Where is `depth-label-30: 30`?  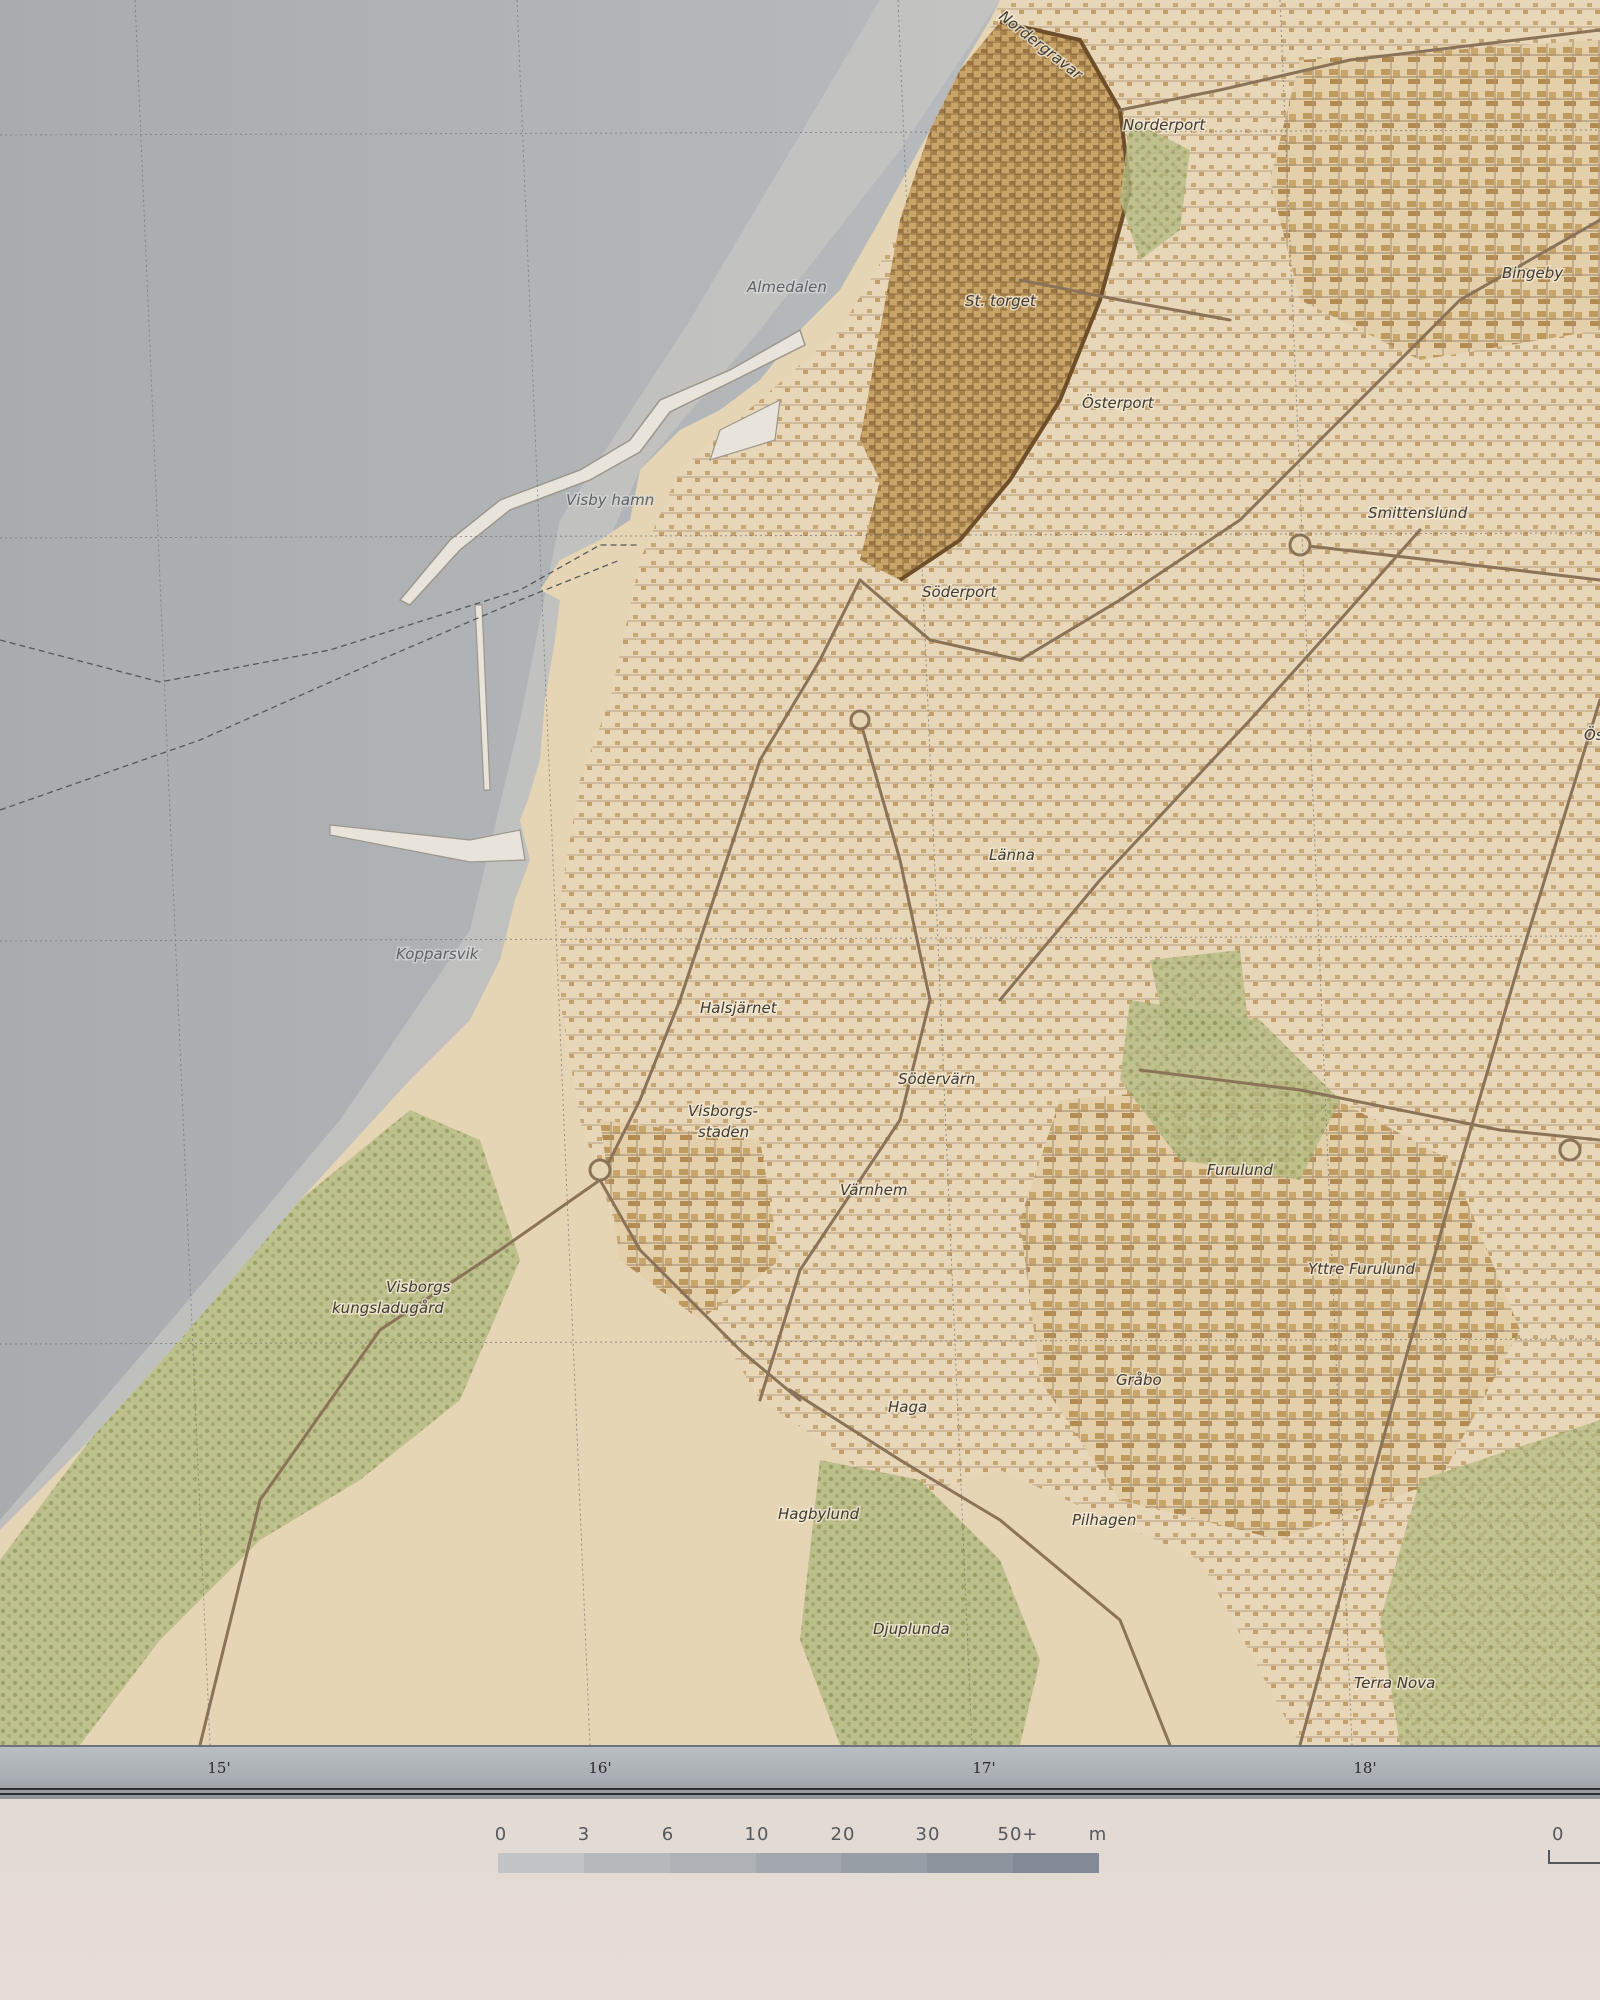
depth-label-30: 30 is located at coordinates (928, 1834).